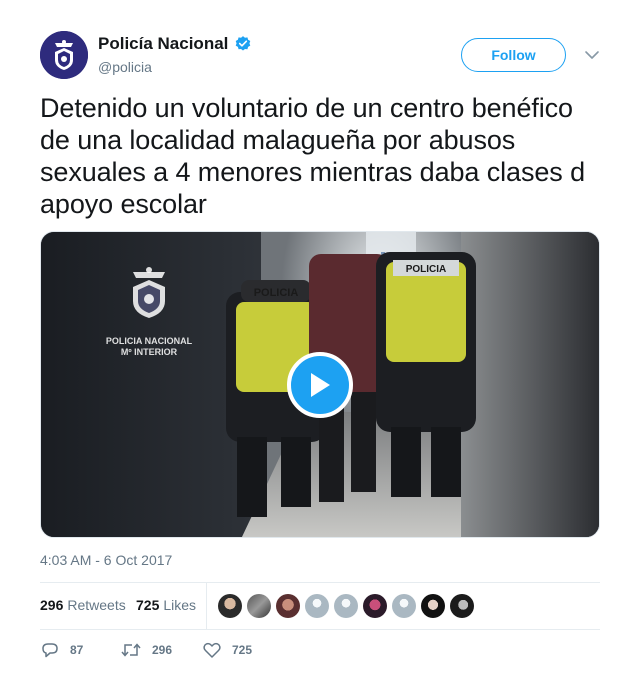 Image resolution: width=640 pixels, height=691 pixels. I want to click on play-button, so click(320, 385).